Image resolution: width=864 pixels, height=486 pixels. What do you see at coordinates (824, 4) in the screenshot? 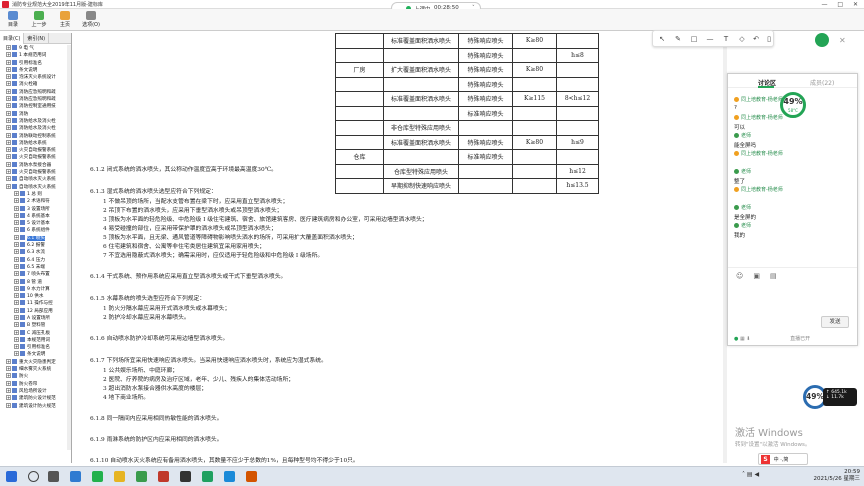
I see `minimize-icon: —` at bounding box center [824, 4].